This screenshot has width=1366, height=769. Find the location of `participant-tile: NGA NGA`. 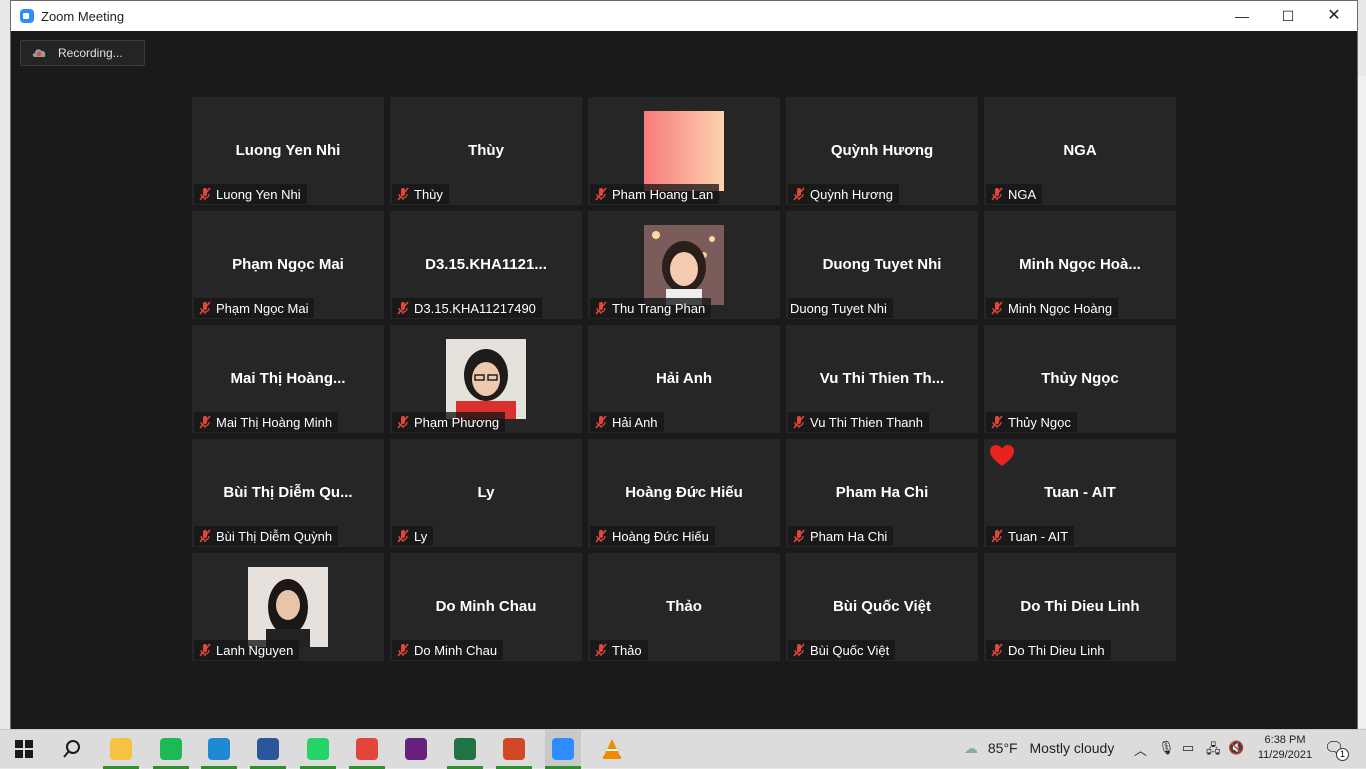

participant-tile: NGA NGA is located at coordinates (1080, 151).